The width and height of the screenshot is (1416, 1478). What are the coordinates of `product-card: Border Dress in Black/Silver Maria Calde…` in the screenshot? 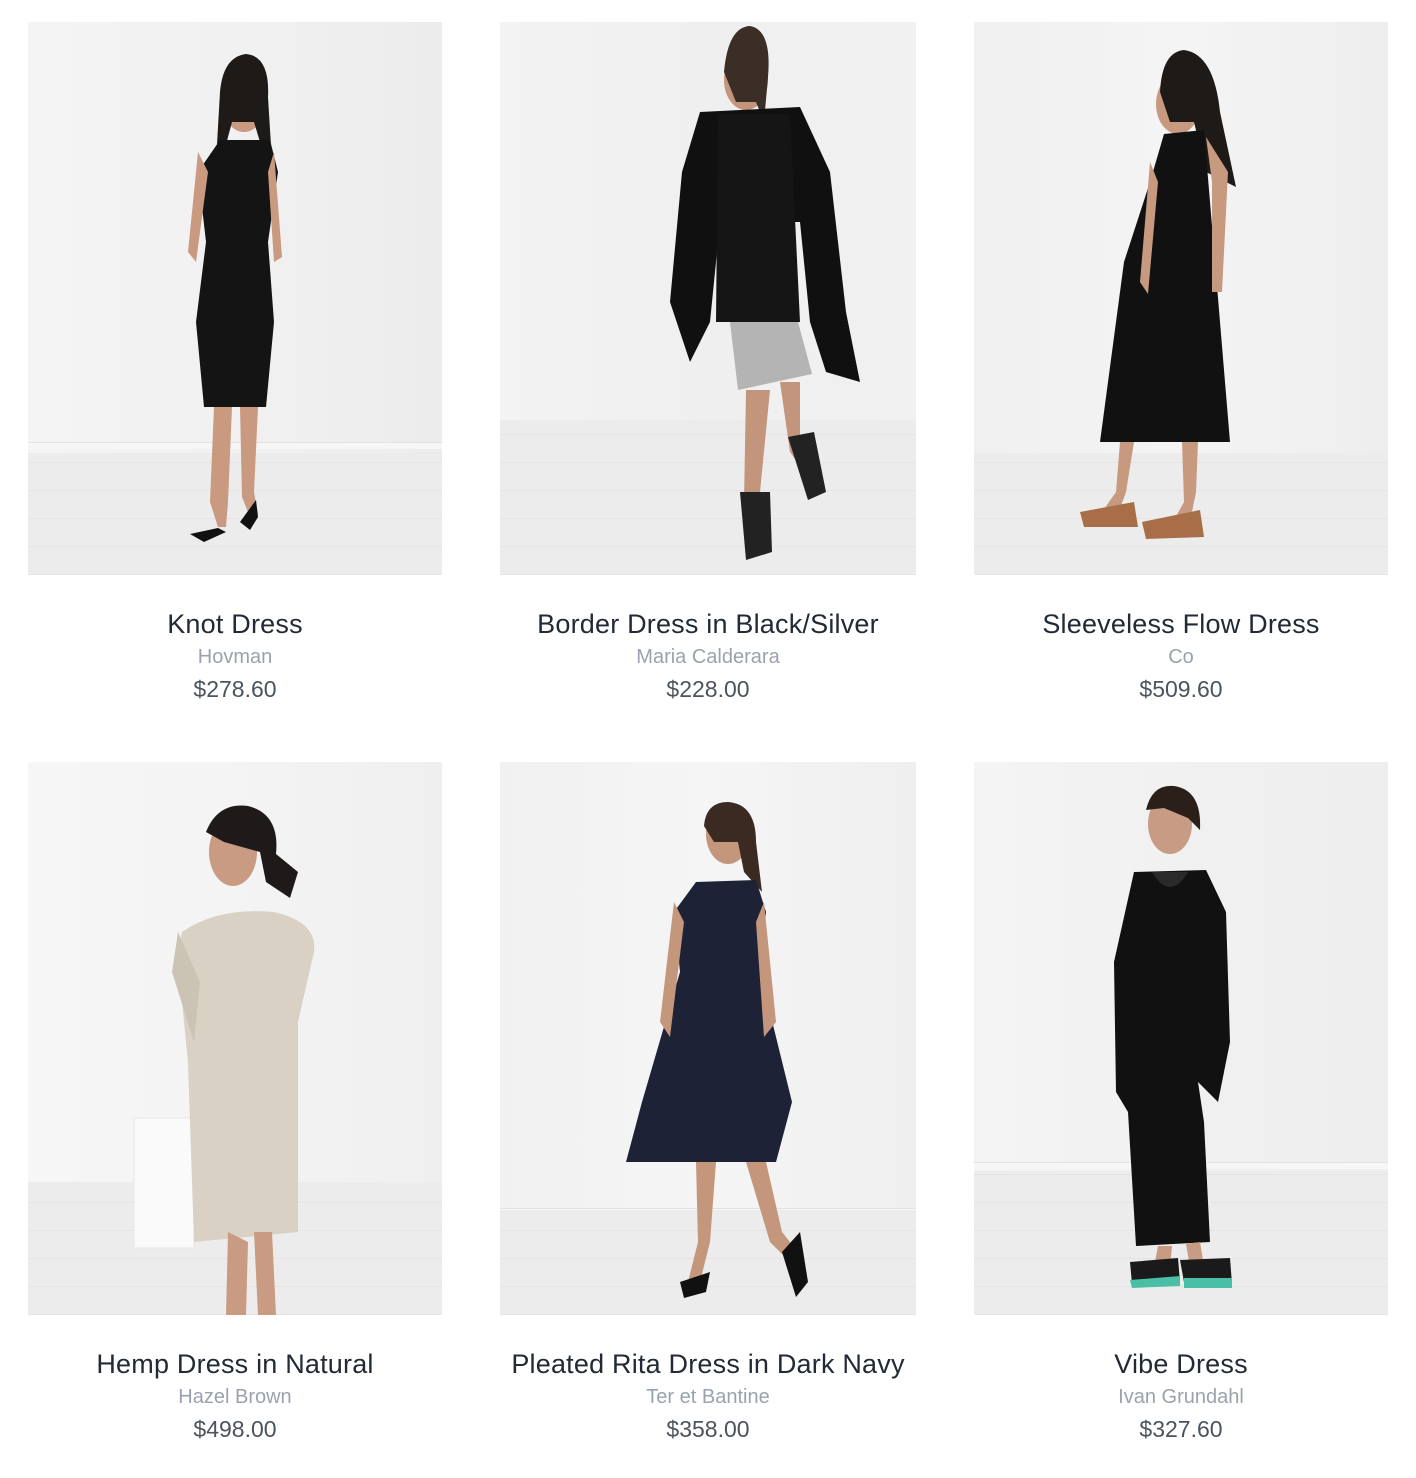 It's located at (708, 363).